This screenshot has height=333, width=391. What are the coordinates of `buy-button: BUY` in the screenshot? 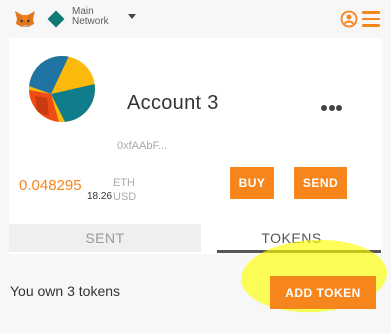 It's located at (252, 183).